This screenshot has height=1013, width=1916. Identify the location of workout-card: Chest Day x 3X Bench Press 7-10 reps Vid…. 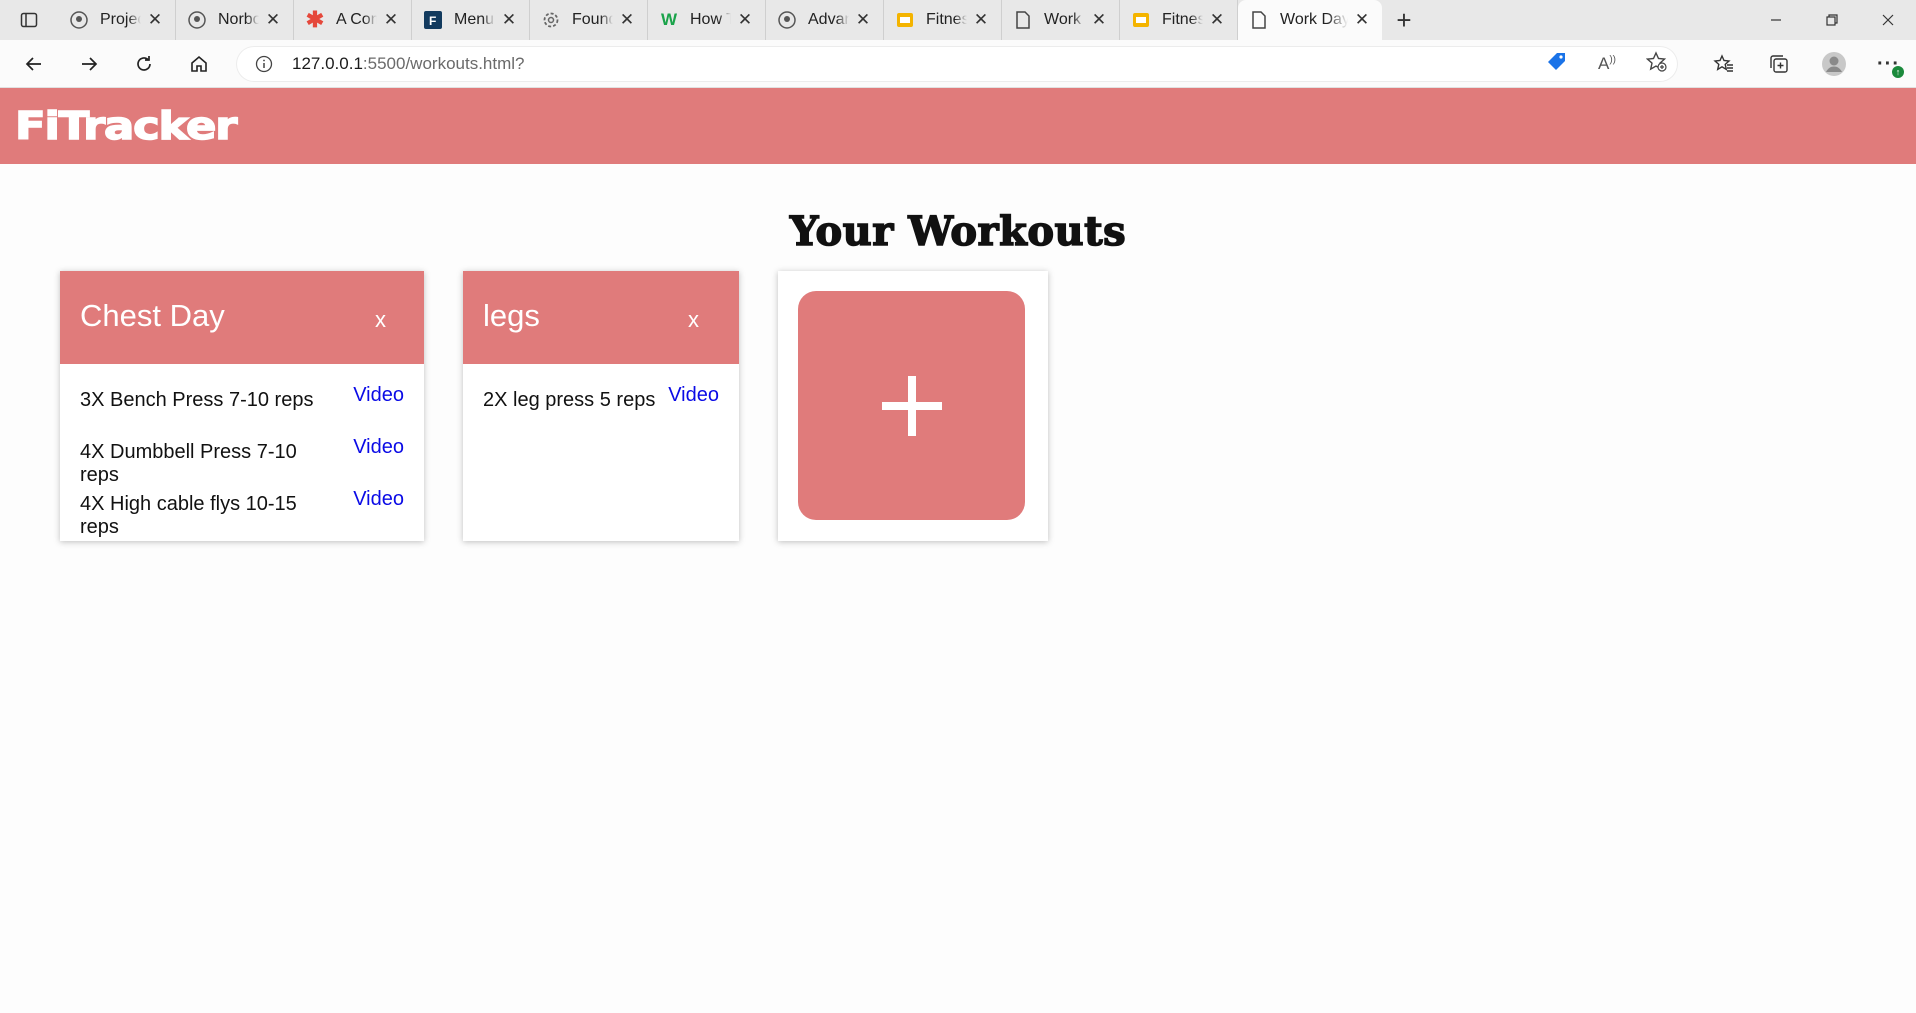
(242, 406).